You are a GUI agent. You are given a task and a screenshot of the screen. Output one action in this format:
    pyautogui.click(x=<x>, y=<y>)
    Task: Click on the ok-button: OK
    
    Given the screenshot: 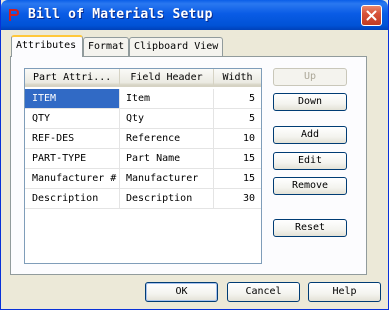 What is the action you would take?
    pyautogui.click(x=181, y=292)
    